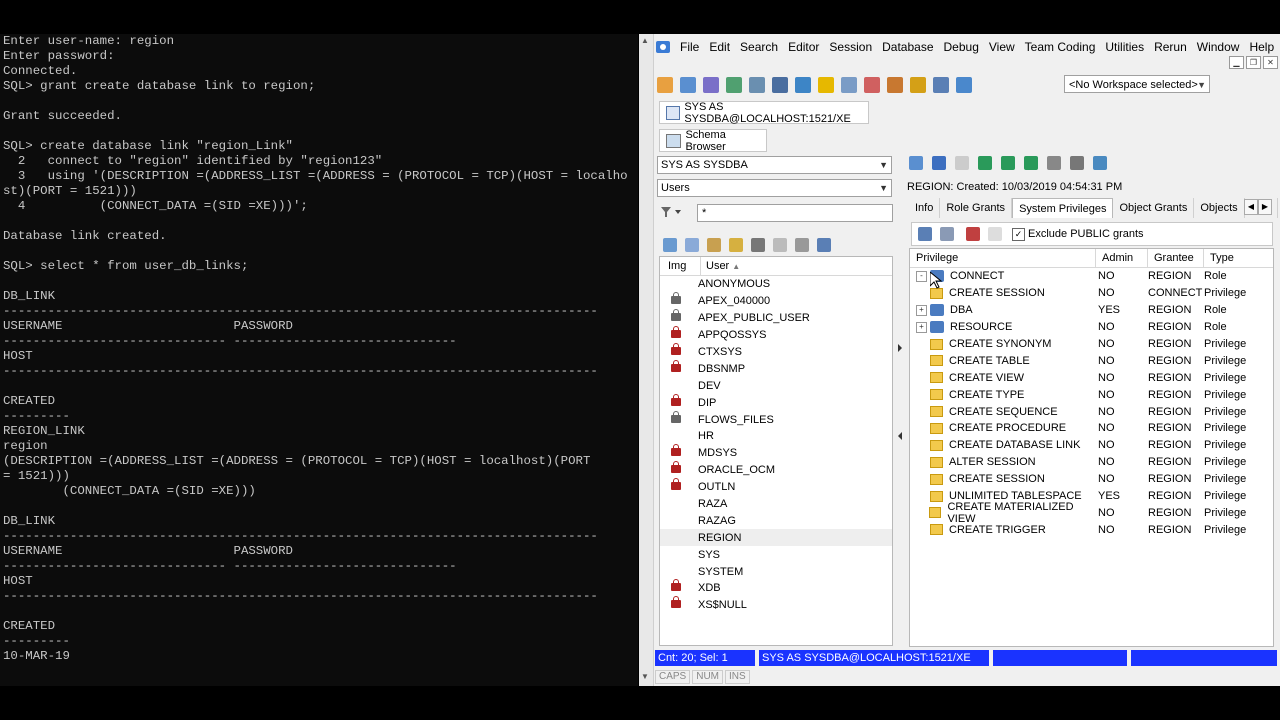 The image size is (1280, 720). Describe the element at coordinates (776, 301) in the screenshot. I see `user-row: APEX_040000` at that location.